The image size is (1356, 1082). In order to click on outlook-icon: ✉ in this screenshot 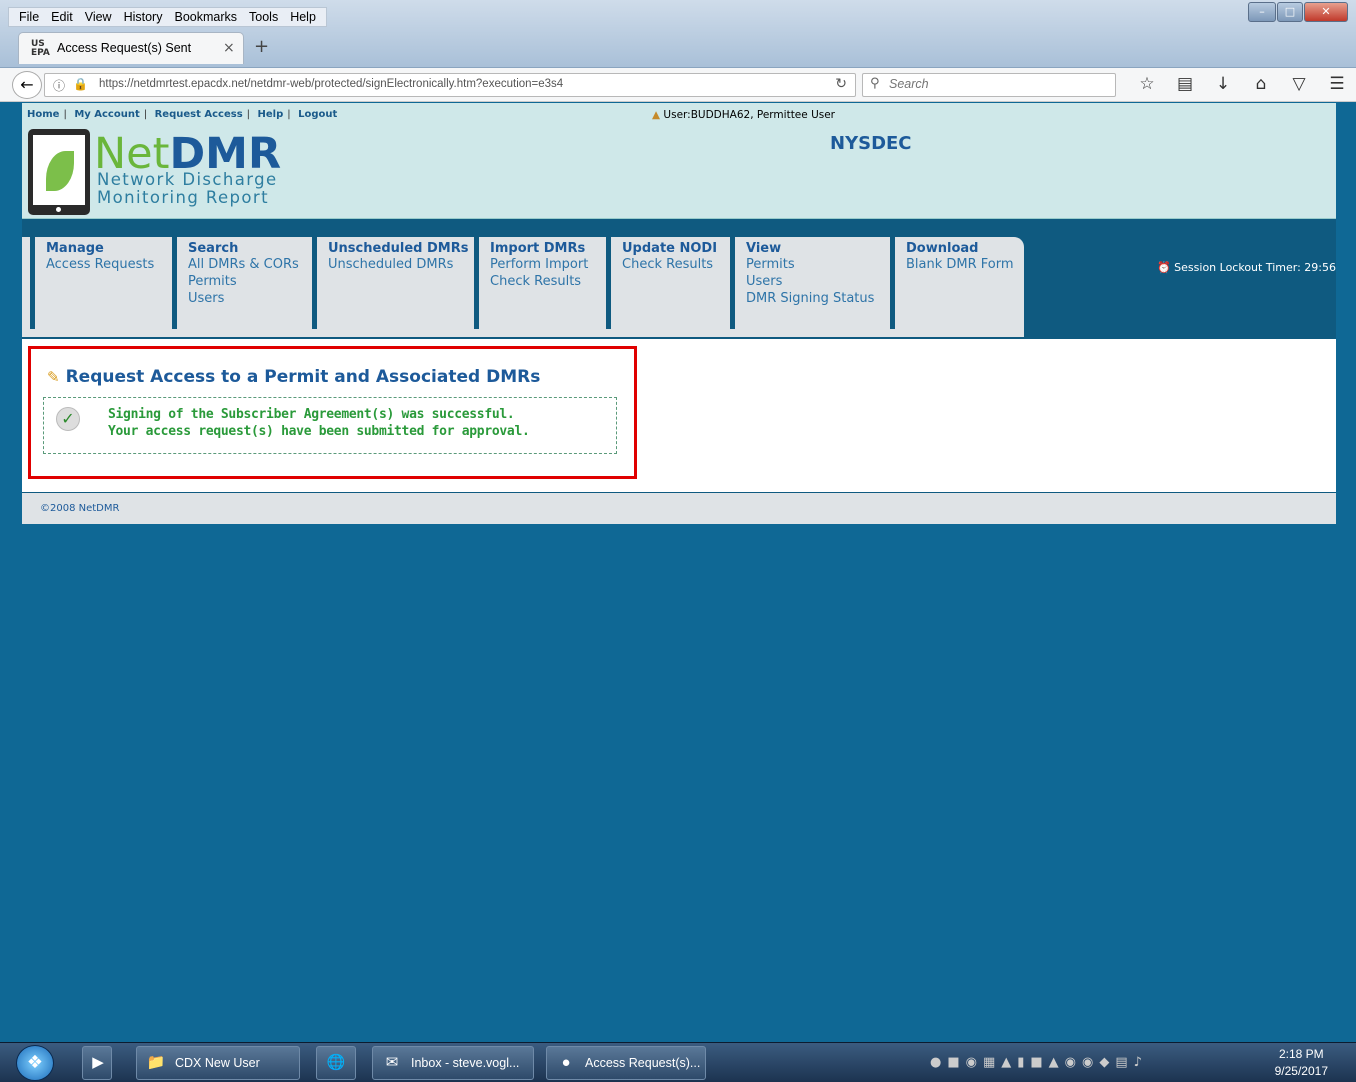, I will do `click(392, 1062)`.